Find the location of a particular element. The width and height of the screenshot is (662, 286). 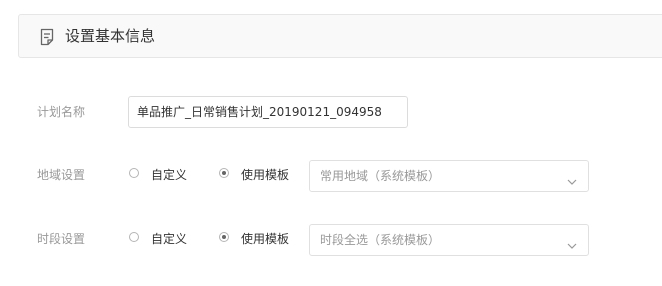

region-custom-label: 自定义 is located at coordinates (169, 175).